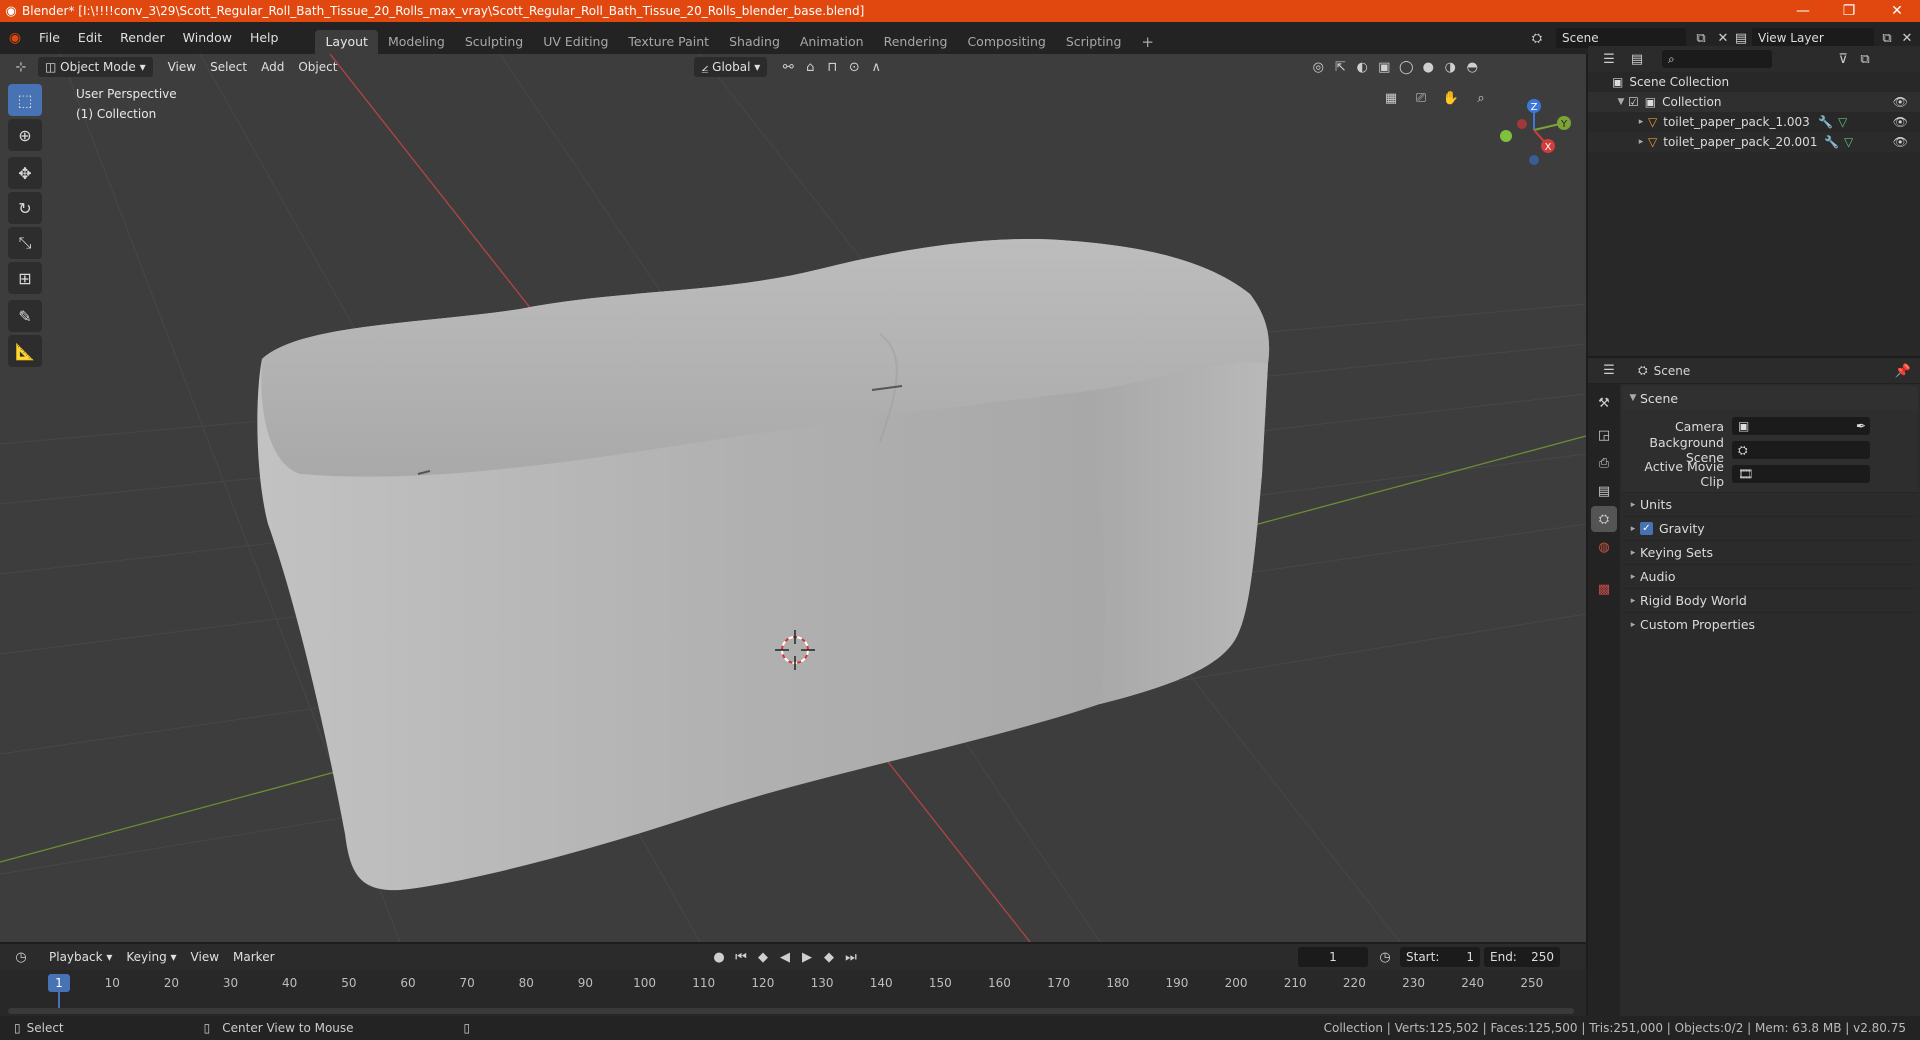 The image size is (1920, 1040). What do you see at coordinates (25, 316) in the screenshot?
I see `annotate-tool-icon: ✎` at bounding box center [25, 316].